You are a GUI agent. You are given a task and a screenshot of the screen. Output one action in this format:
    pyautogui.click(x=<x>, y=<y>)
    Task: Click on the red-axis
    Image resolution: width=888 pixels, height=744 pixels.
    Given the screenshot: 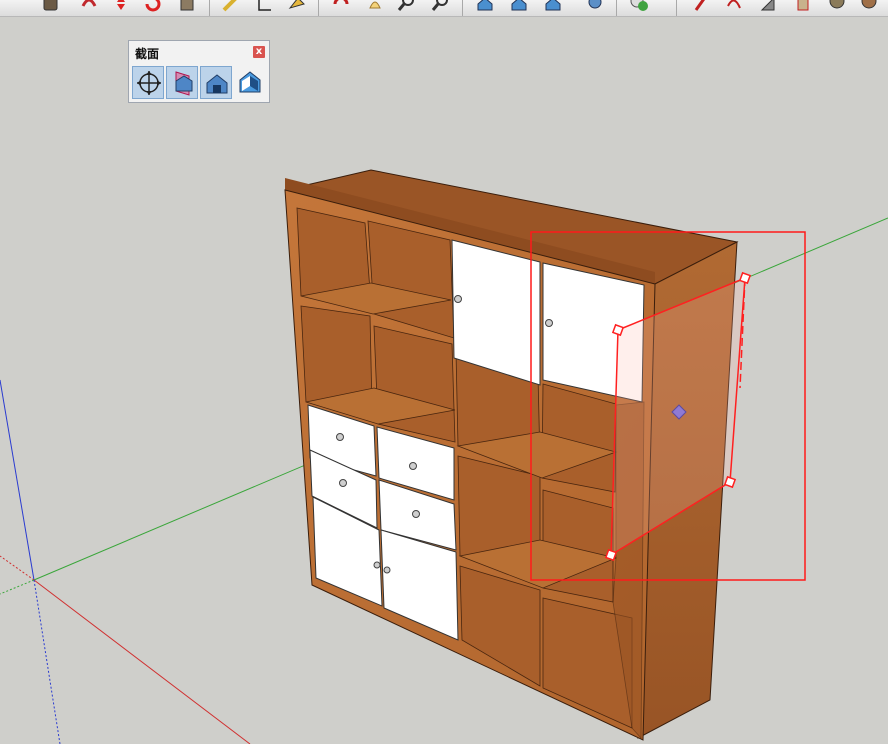 What is the action you would take?
    pyautogui.click(x=142, y=661)
    